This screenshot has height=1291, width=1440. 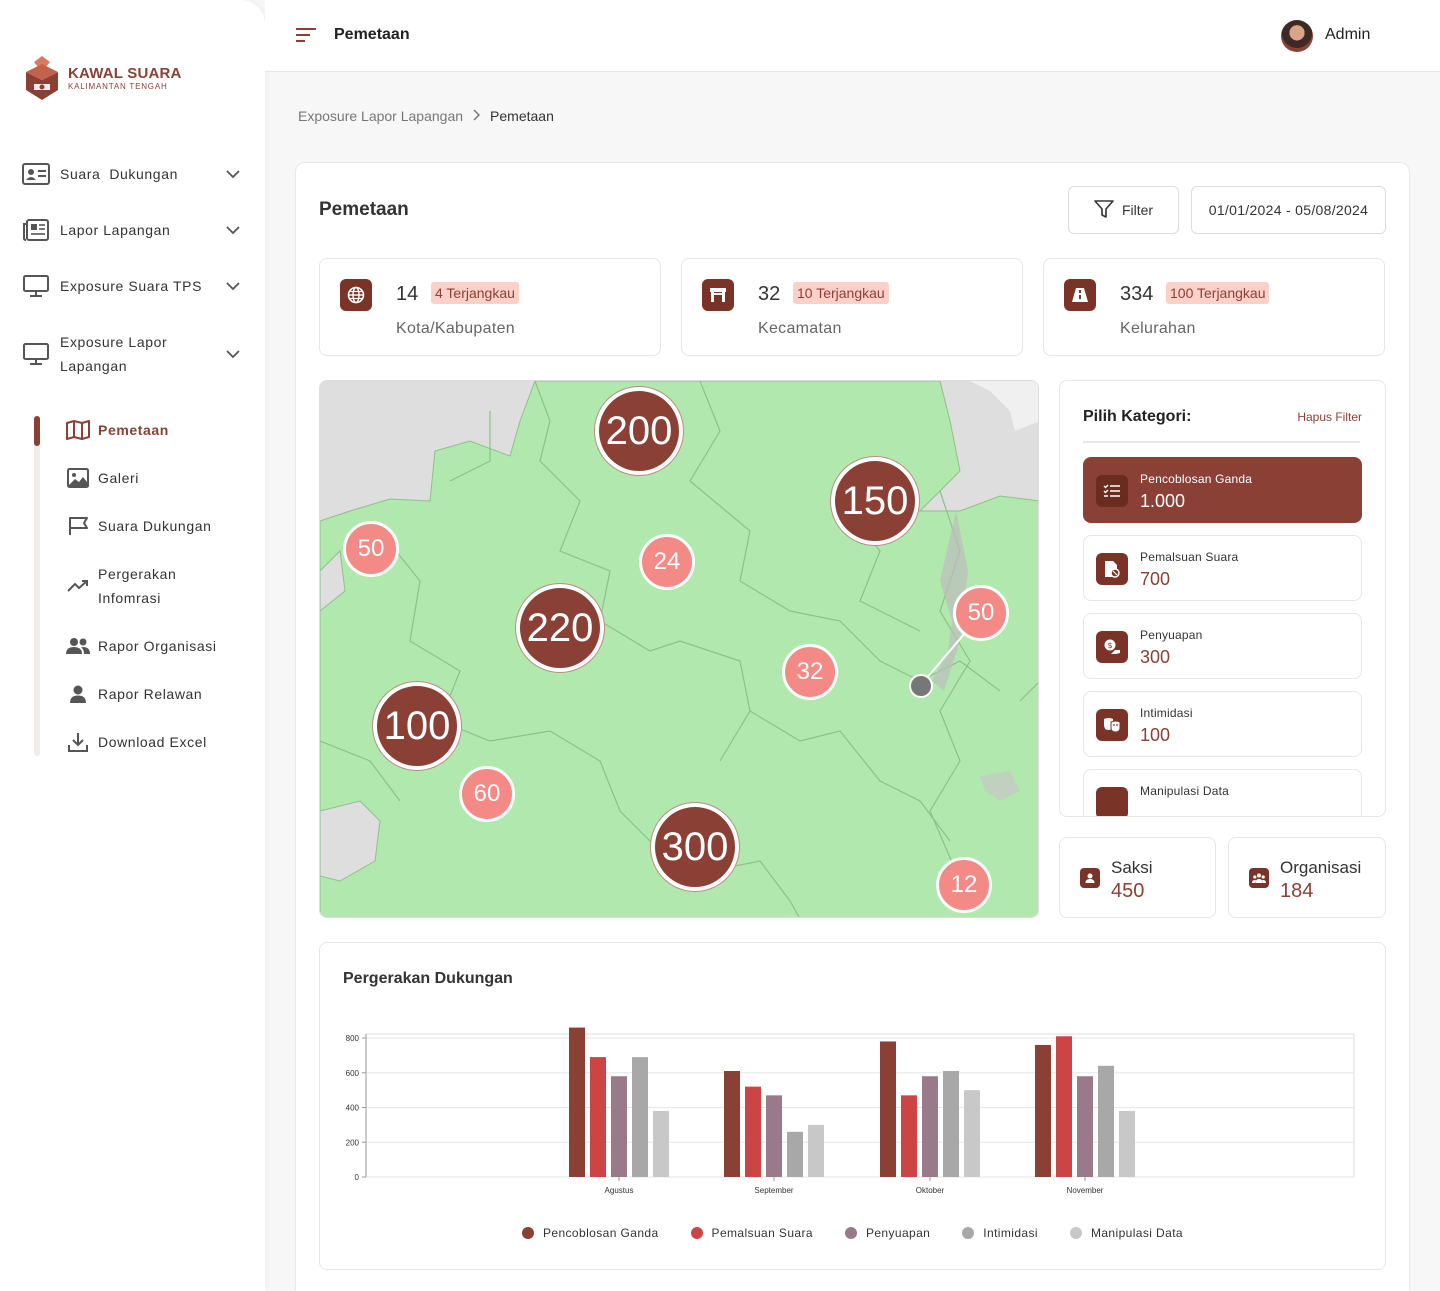 I want to click on stat-badge: 4 Terjangkau, so click(x=475, y=293).